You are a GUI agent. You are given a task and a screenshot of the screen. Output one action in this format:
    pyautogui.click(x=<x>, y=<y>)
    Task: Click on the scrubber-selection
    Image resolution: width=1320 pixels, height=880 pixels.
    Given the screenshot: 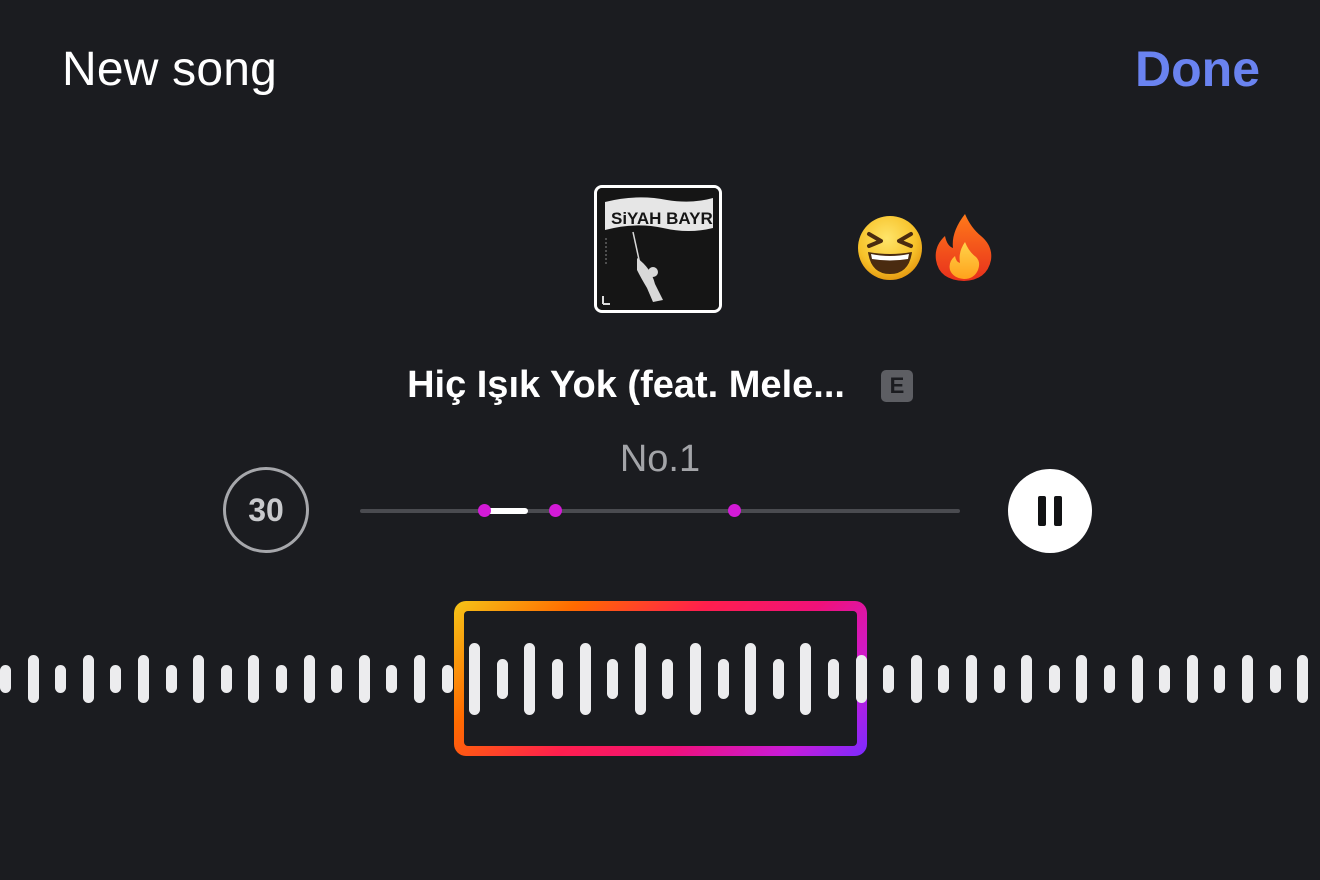 What is the action you would take?
    pyautogui.click(x=507, y=511)
    